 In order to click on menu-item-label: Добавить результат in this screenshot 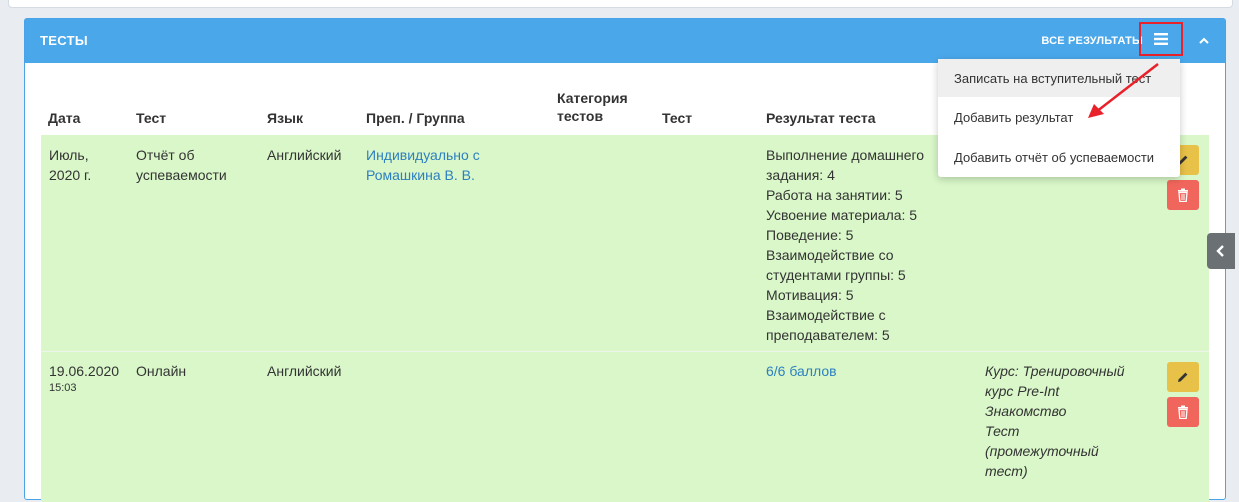, I will do `click(1014, 117)`.